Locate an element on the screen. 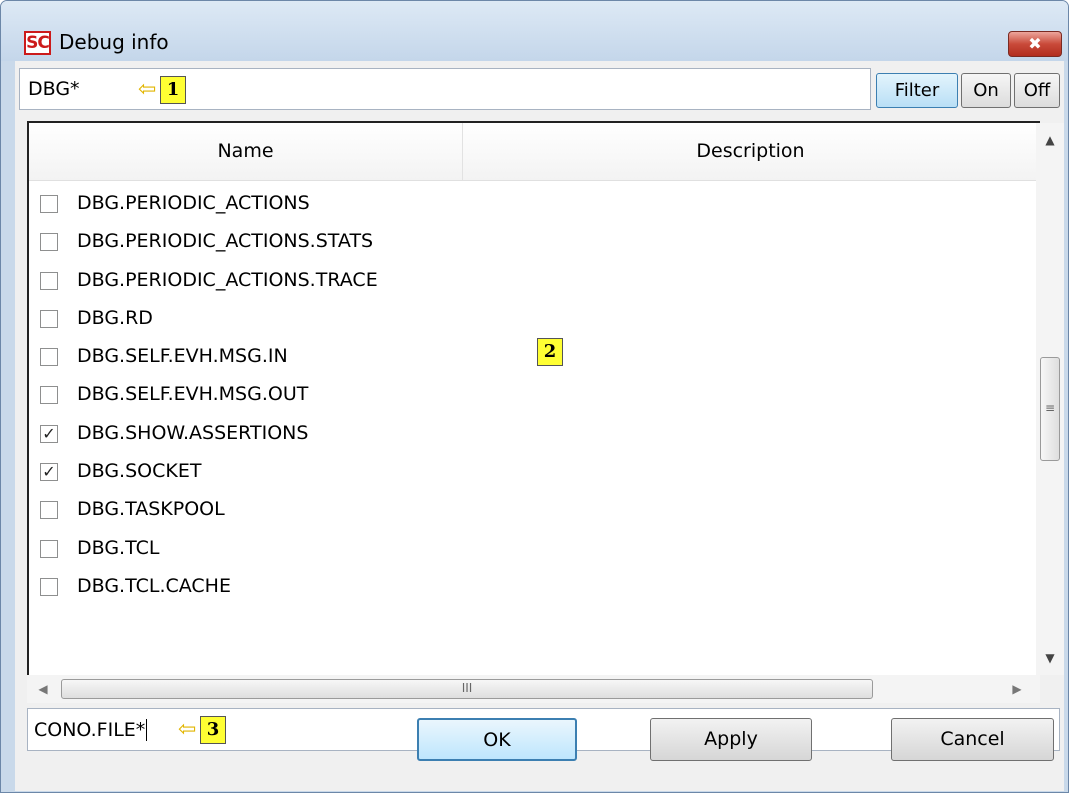  item-label: DBG.TCL is located at coordinates (118, 547).